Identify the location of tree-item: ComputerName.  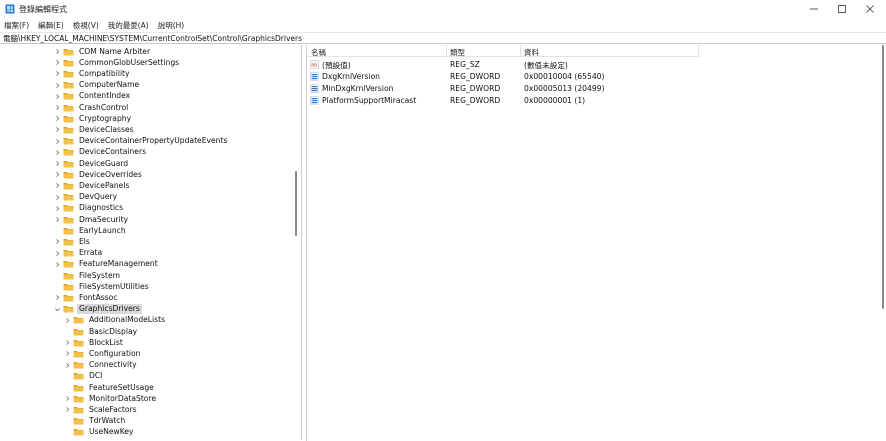
(97, 85).